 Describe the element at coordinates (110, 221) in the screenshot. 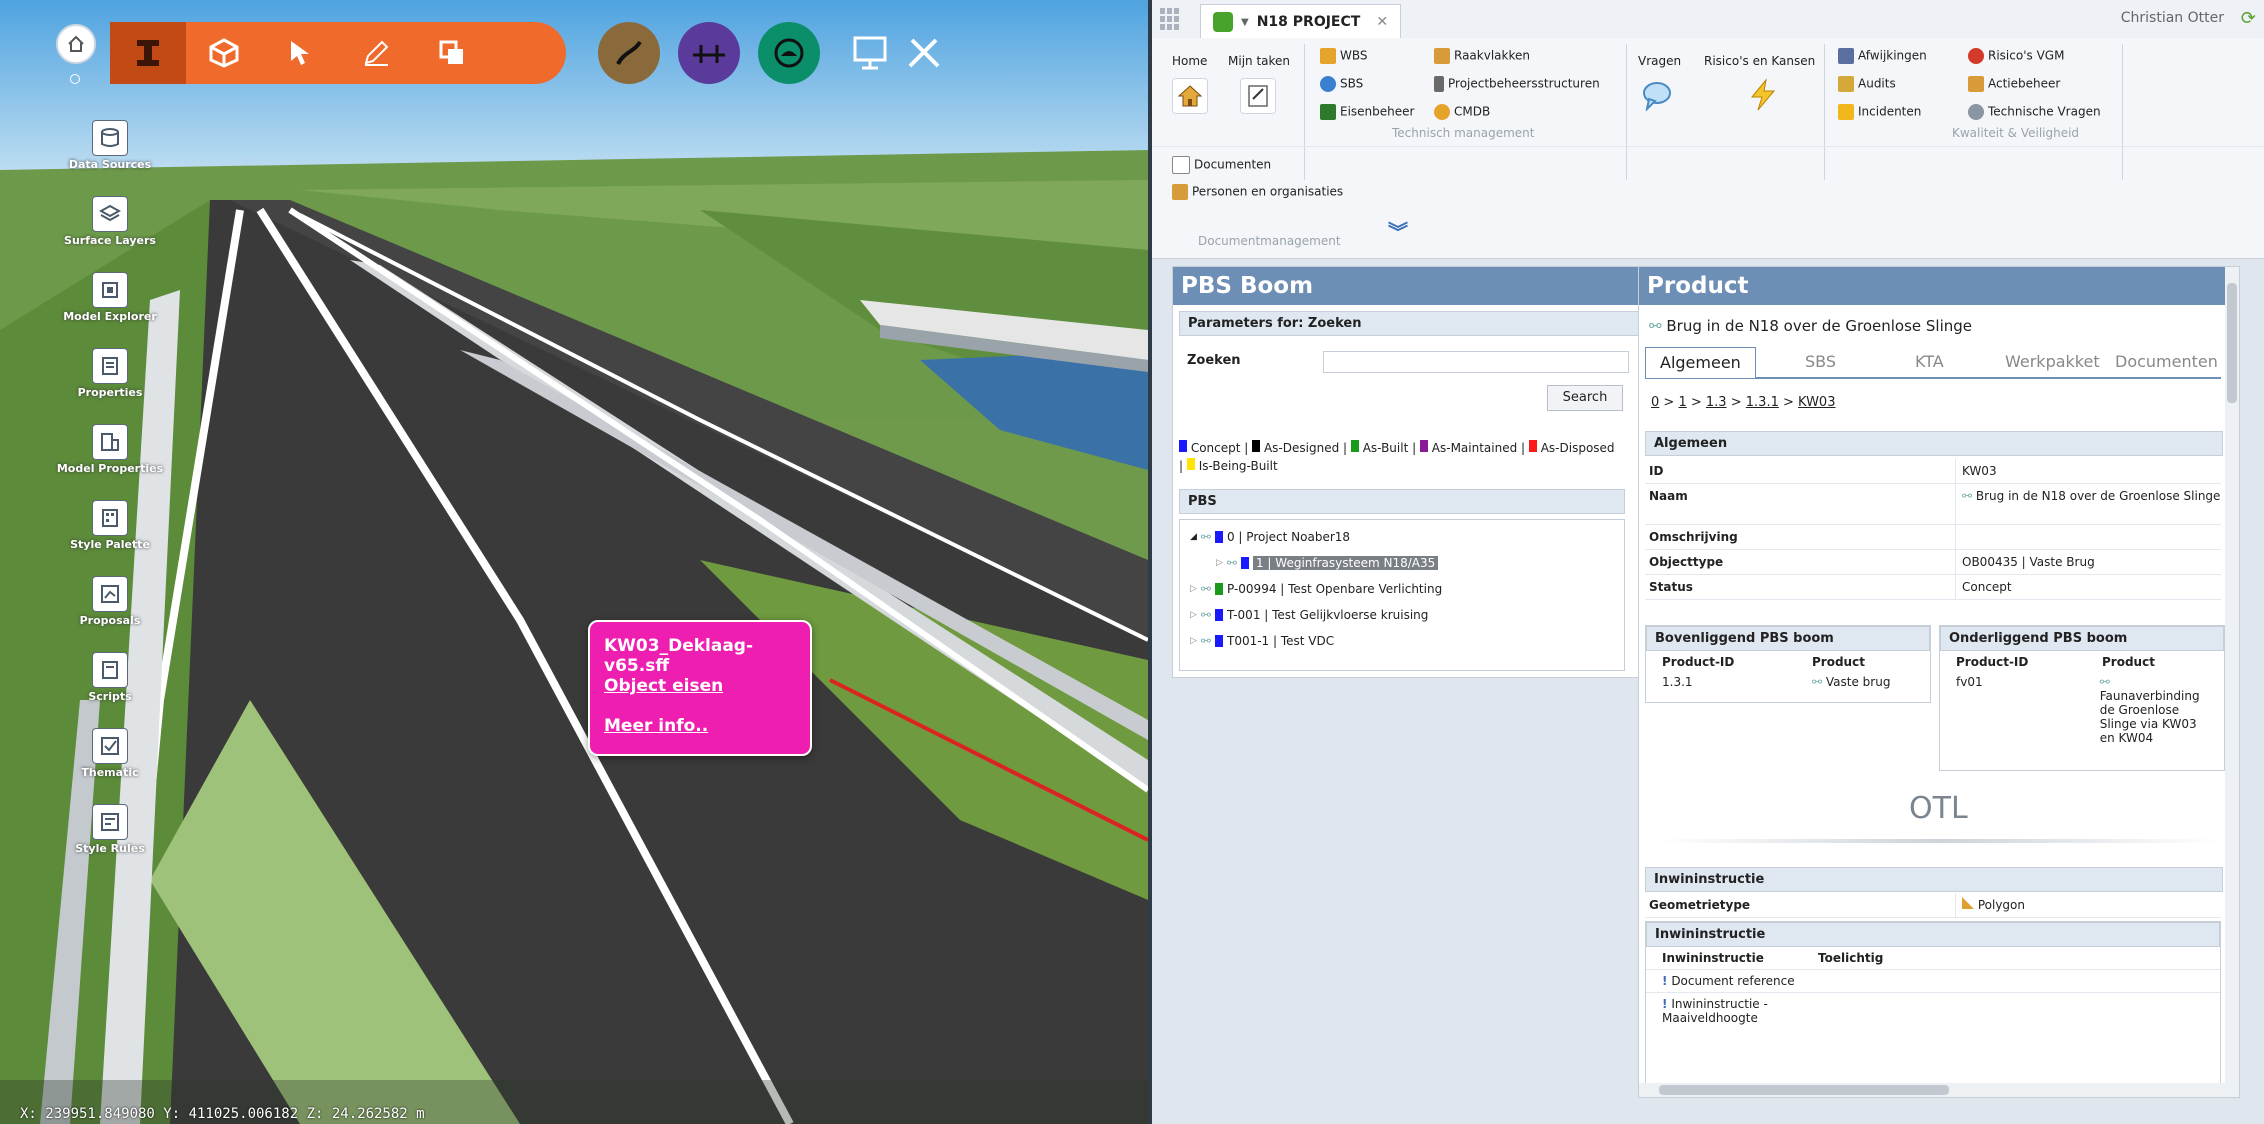

I see `side-tool-surface-layers: Surface Layers` at that location.